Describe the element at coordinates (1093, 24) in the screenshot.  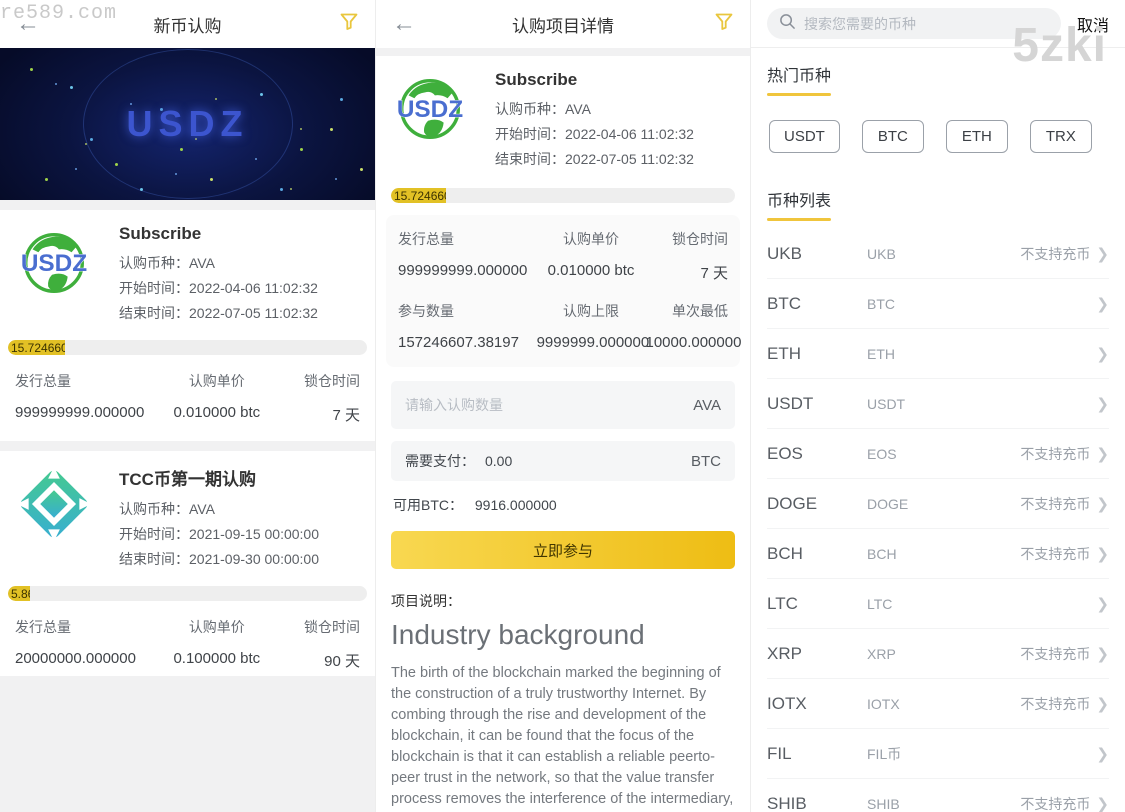
I see `cancel-button: 取消` at that location.